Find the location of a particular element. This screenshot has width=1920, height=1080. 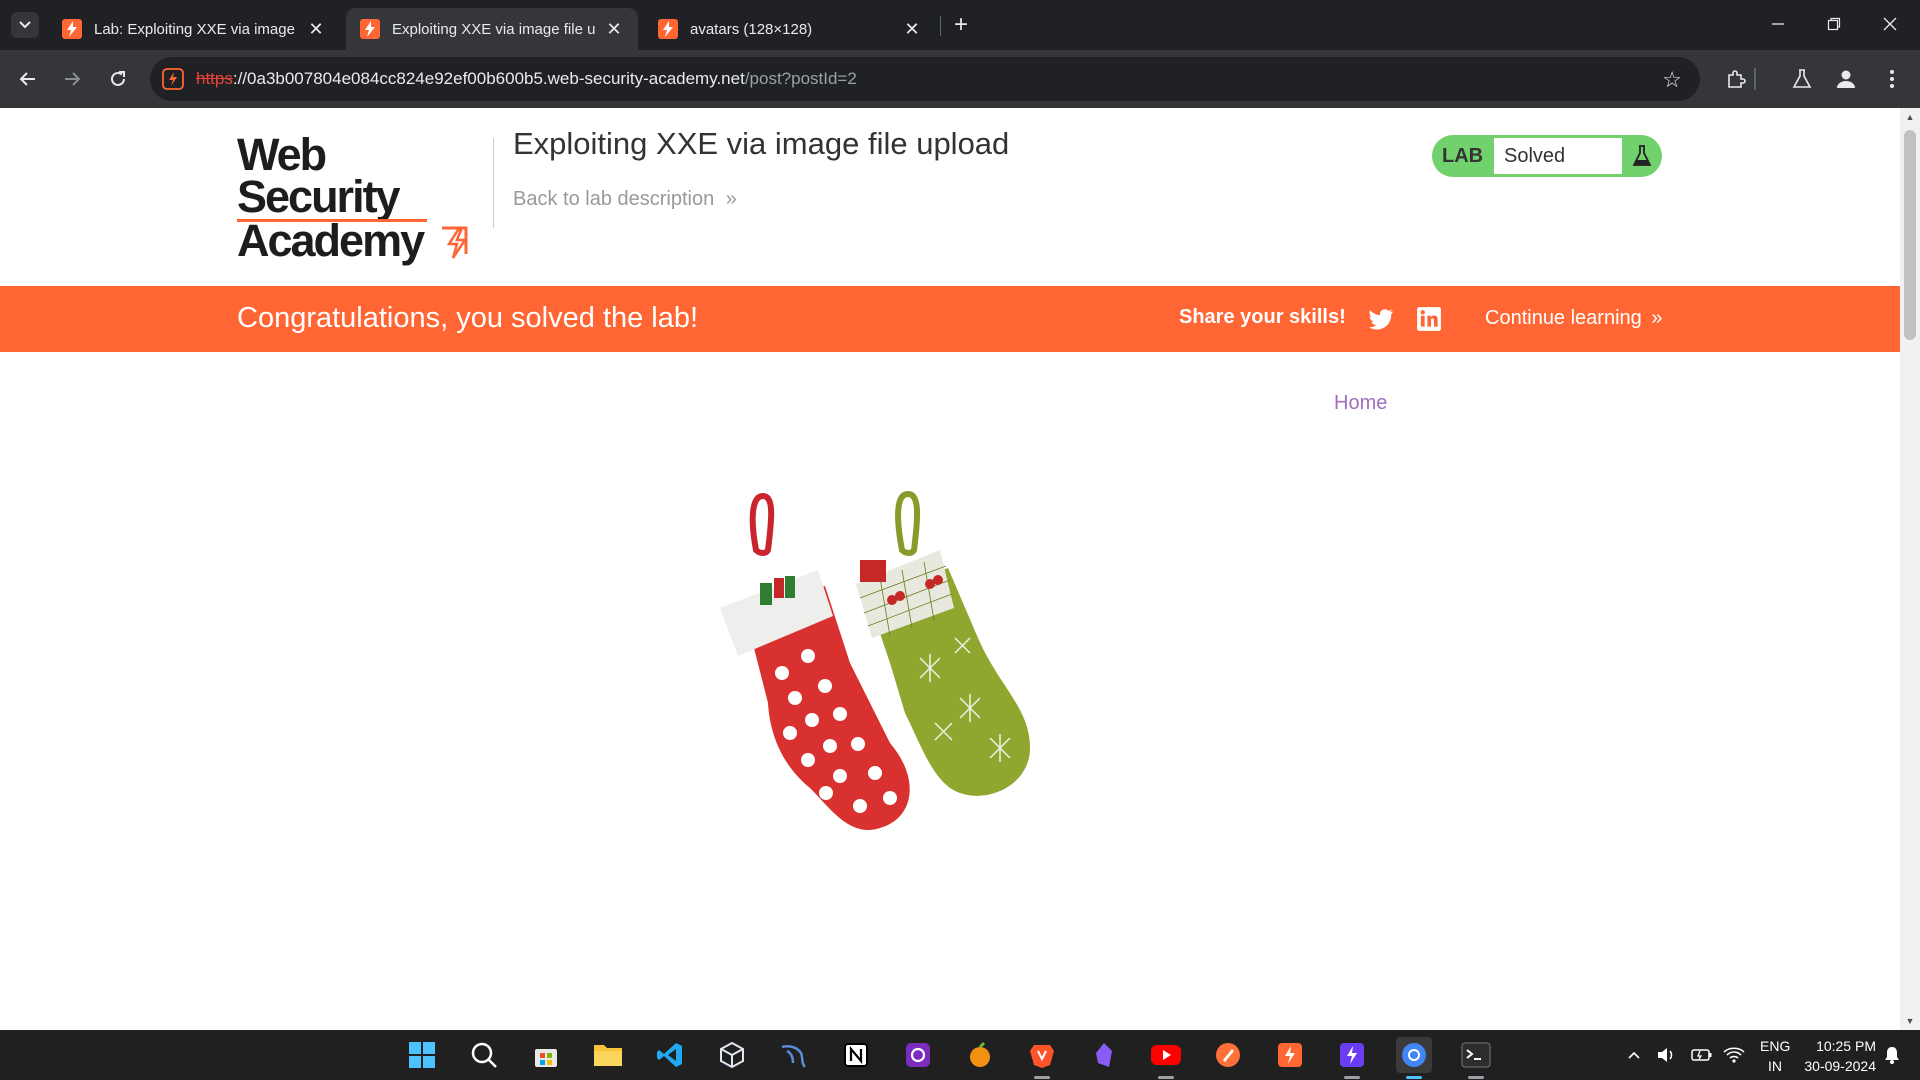

reload-button is located at coordinates (118, 79).